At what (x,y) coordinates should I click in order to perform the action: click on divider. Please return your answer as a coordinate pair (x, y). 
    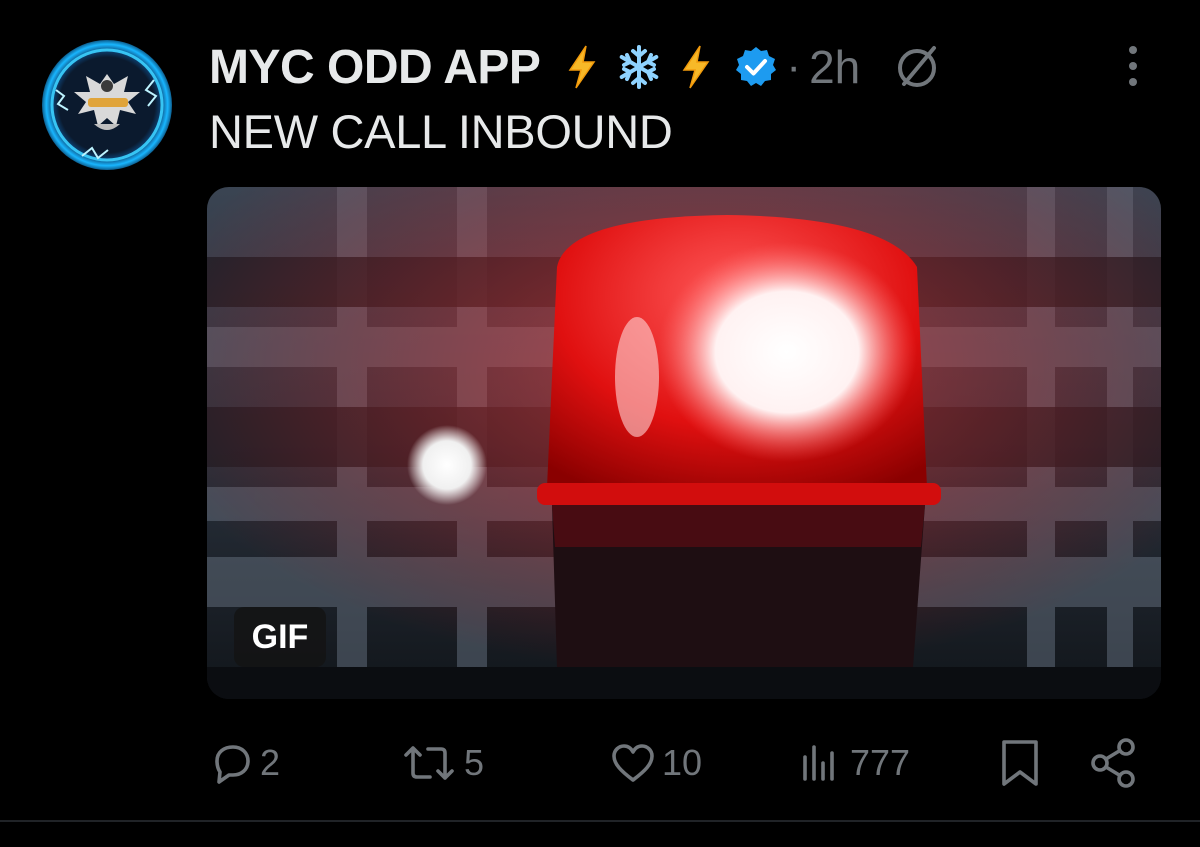
    Looking at the image, I should click on (600, 821).